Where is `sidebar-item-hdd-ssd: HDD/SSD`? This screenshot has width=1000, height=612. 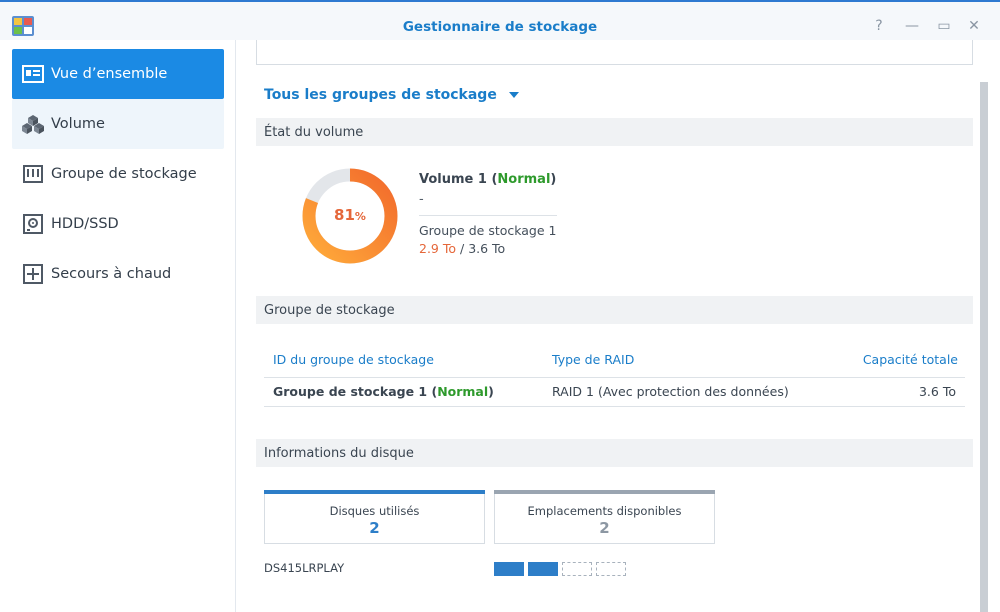
sidebar-item-hdd-ssd: HDD/SSD is located at coordinates (118, 224).